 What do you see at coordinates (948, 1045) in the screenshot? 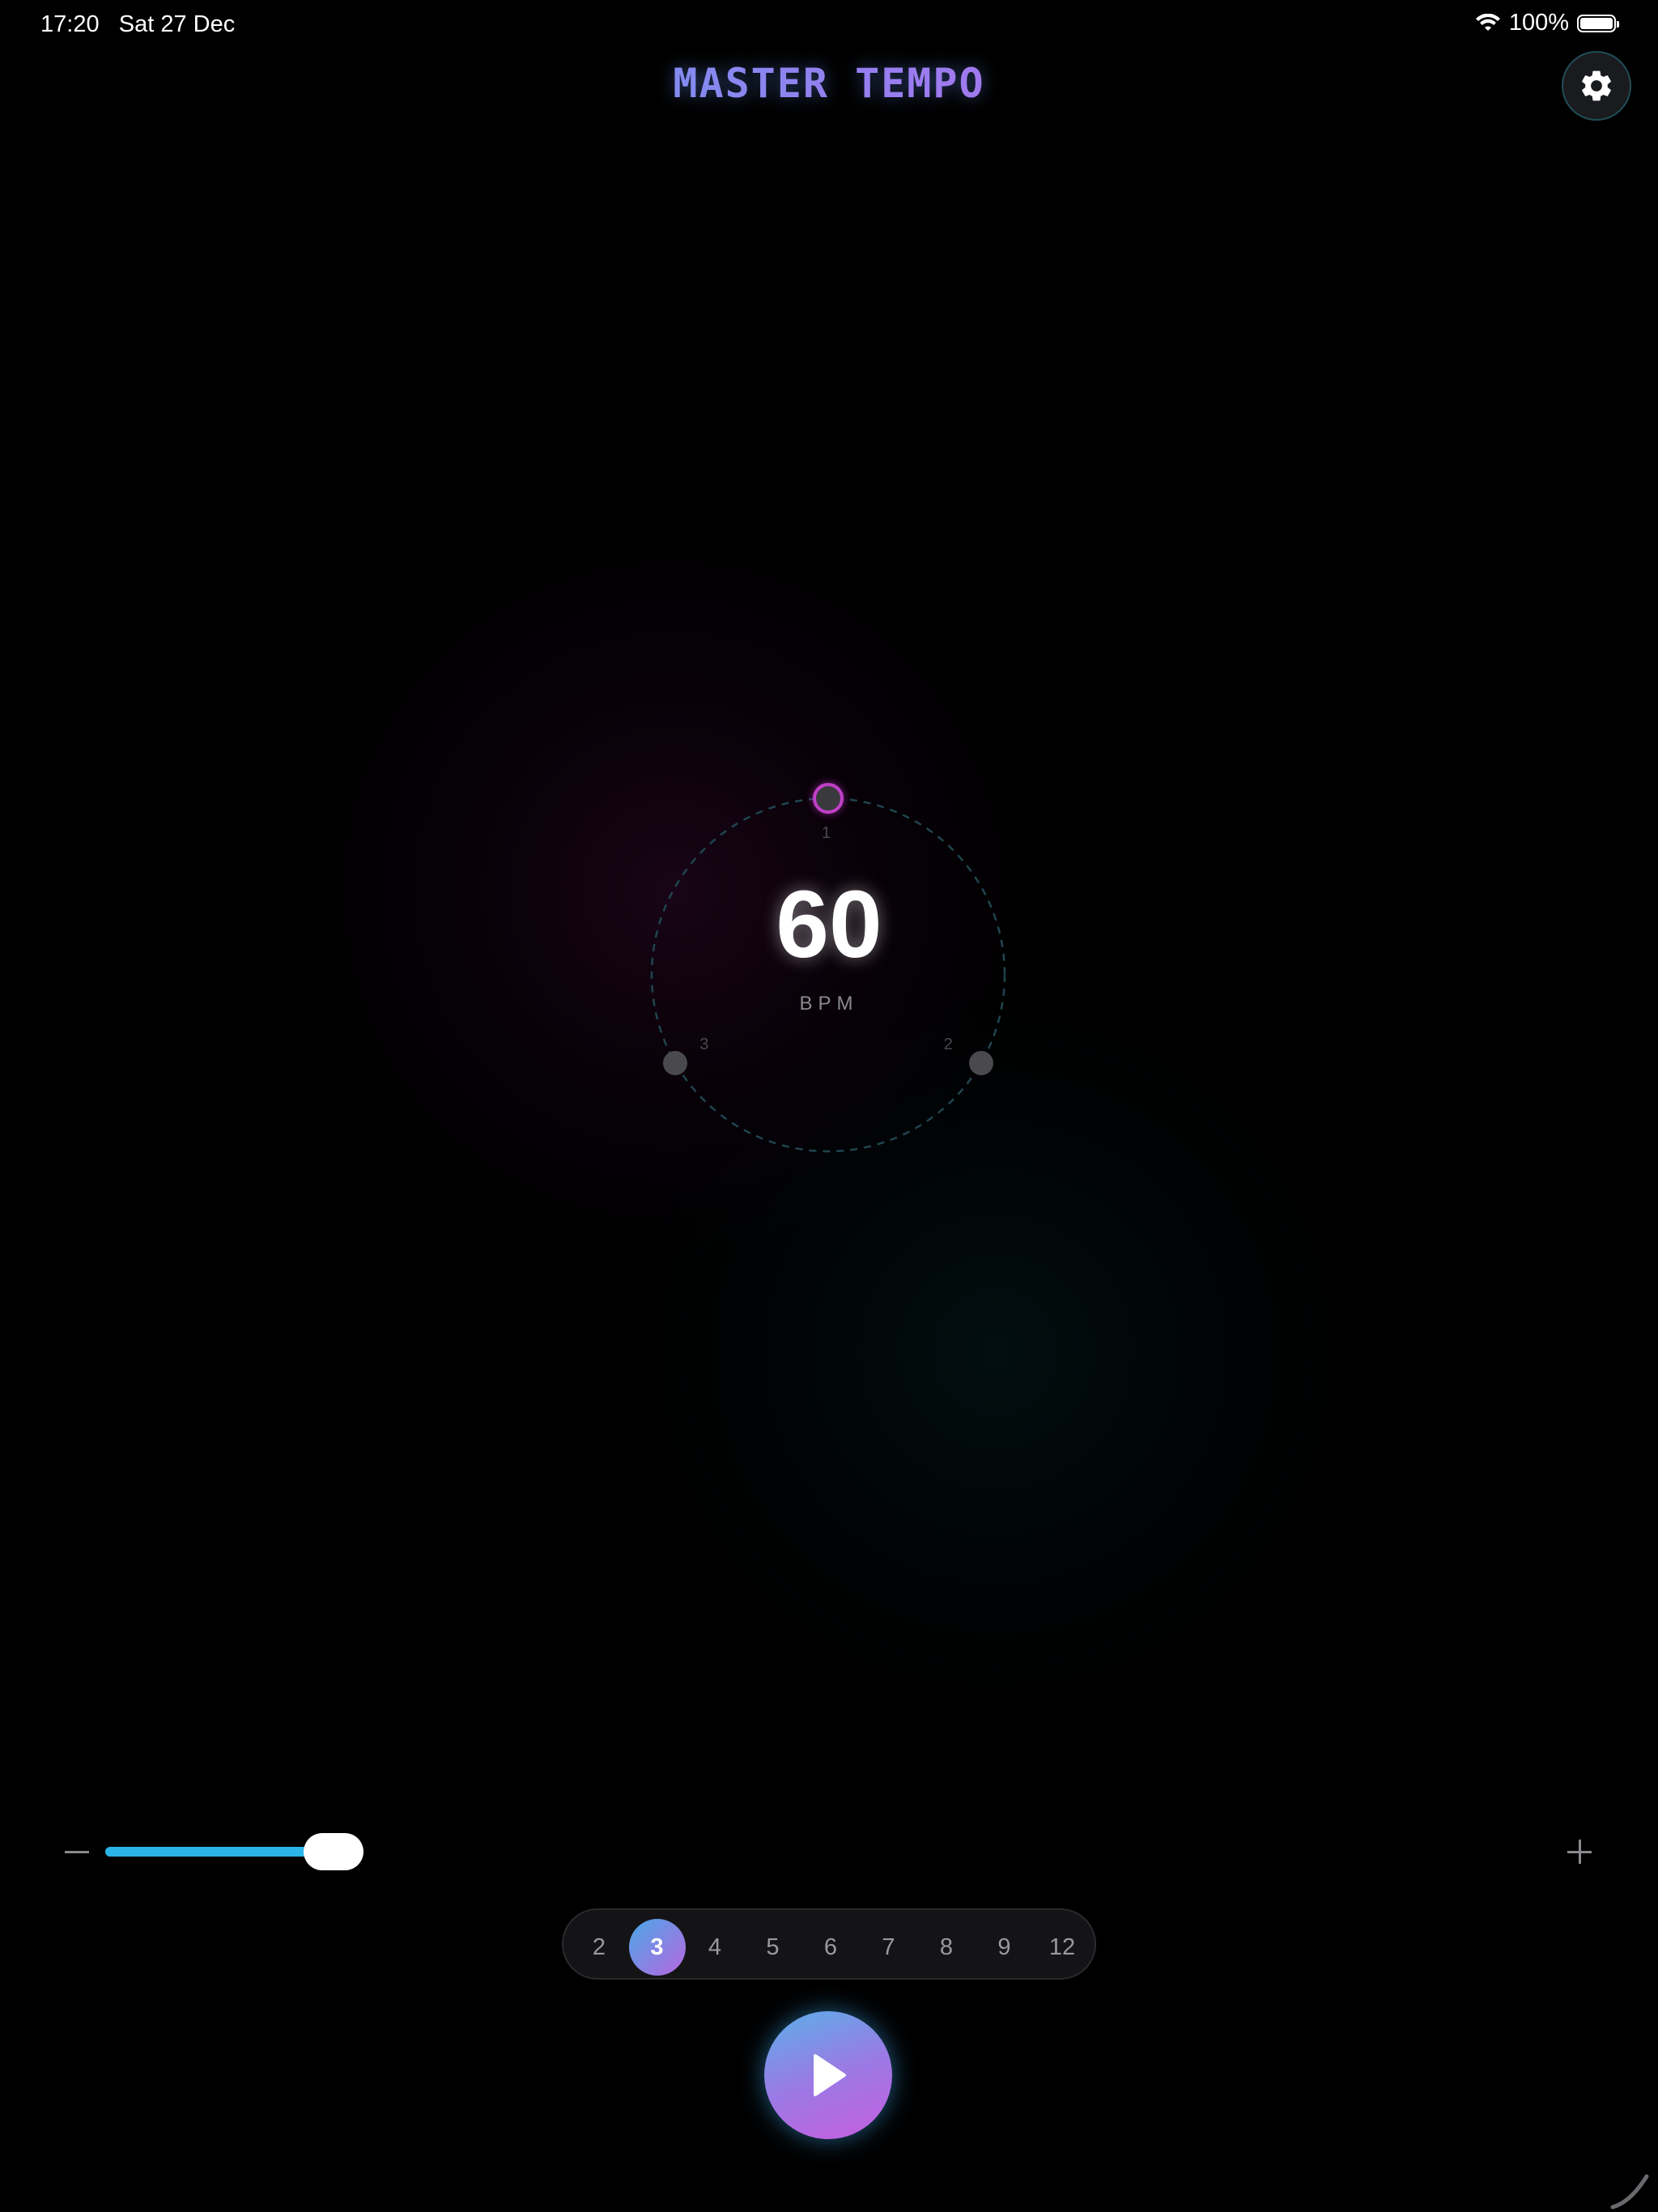
I see `beat-label-2: 2` at bounding box center [948, 1045].